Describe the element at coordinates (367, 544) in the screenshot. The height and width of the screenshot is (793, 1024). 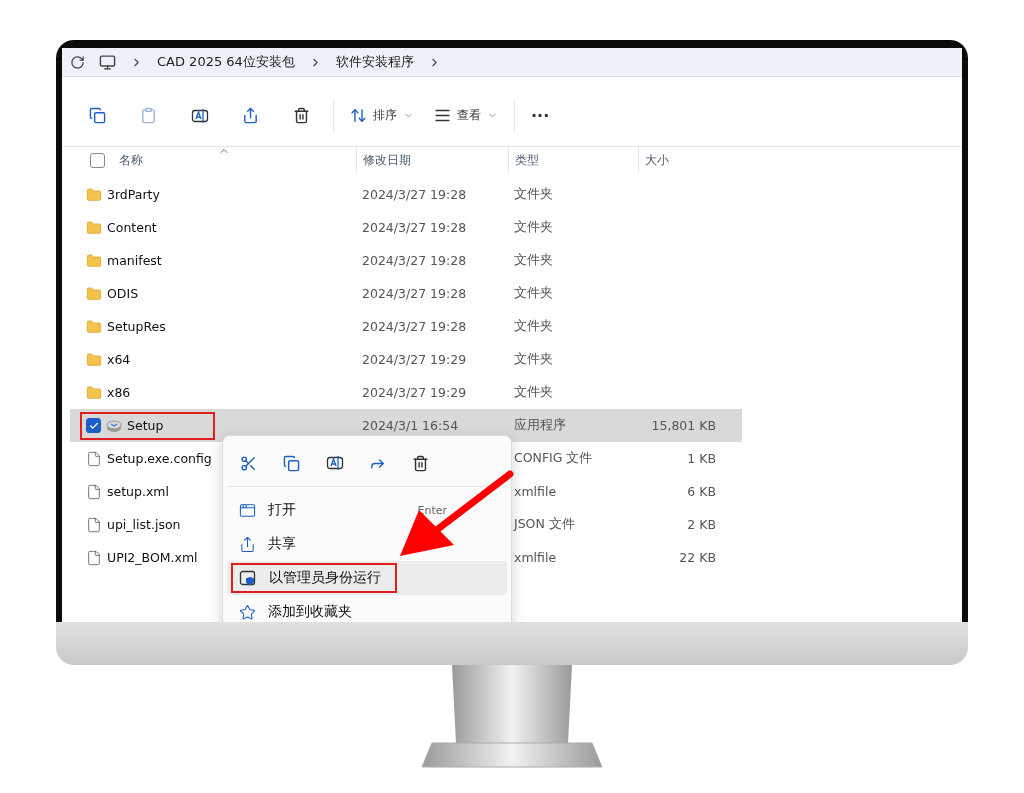
I see `menu-item: 共享` at that location.